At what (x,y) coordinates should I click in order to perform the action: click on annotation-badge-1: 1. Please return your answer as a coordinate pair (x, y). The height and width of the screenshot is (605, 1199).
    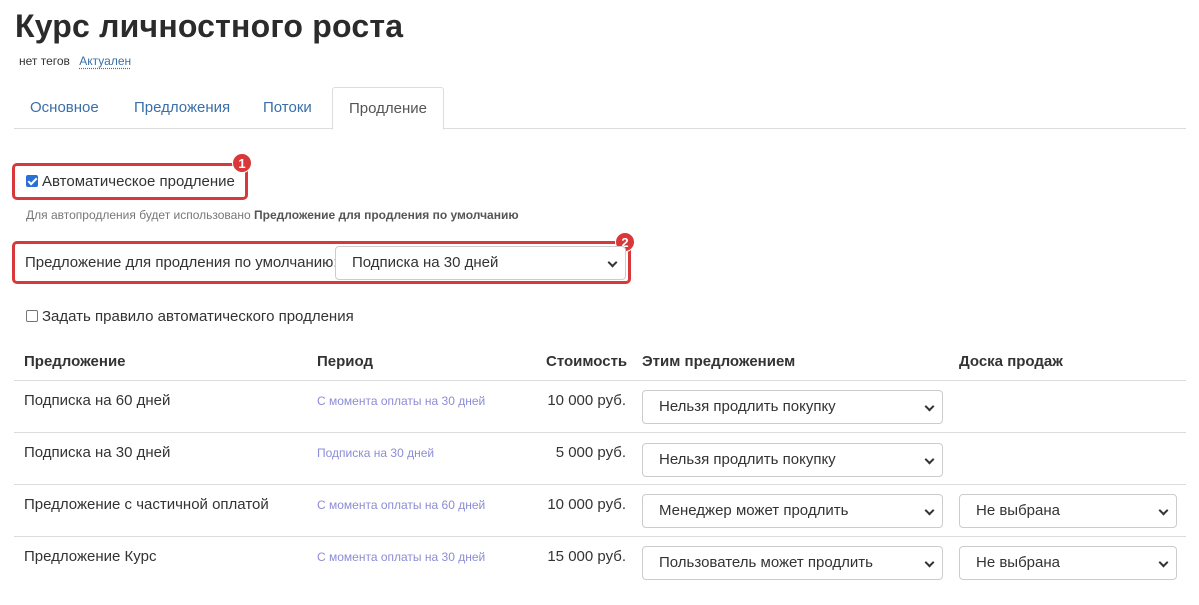
    Looking at the image, I should click on (242, 163).